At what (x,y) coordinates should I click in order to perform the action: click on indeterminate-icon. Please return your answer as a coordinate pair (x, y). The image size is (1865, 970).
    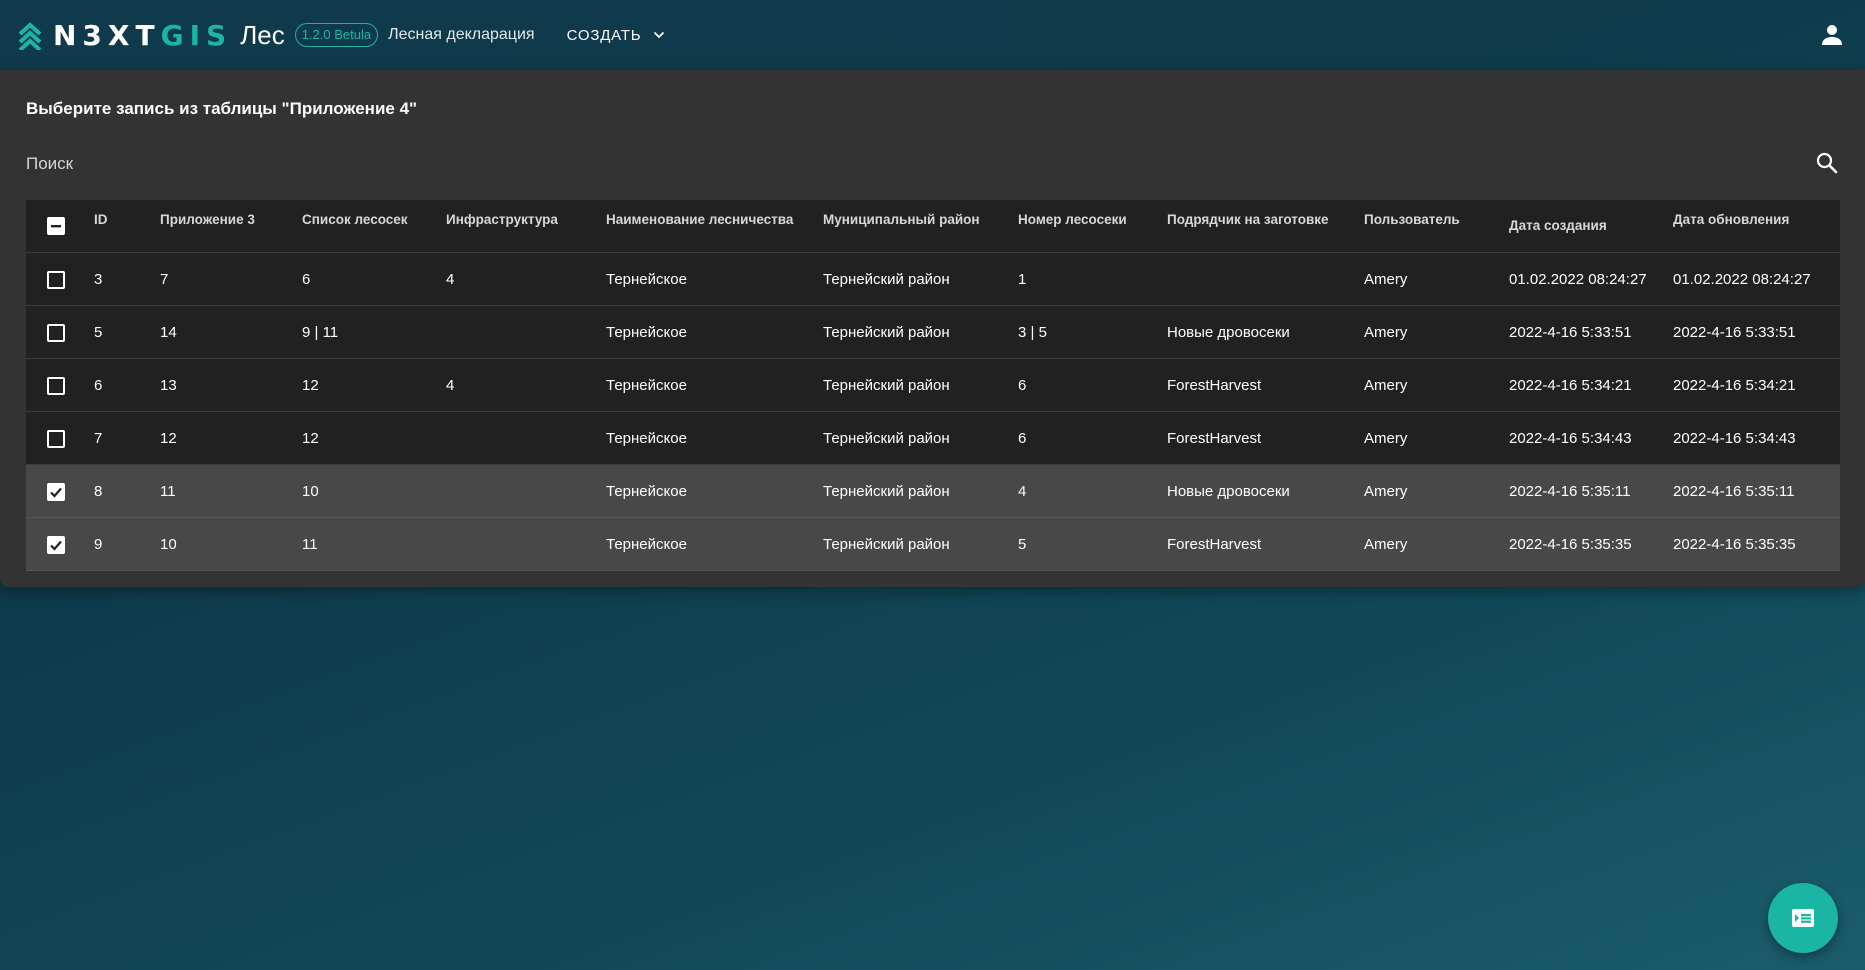
    Looking at the image, I should click on (56, 226).